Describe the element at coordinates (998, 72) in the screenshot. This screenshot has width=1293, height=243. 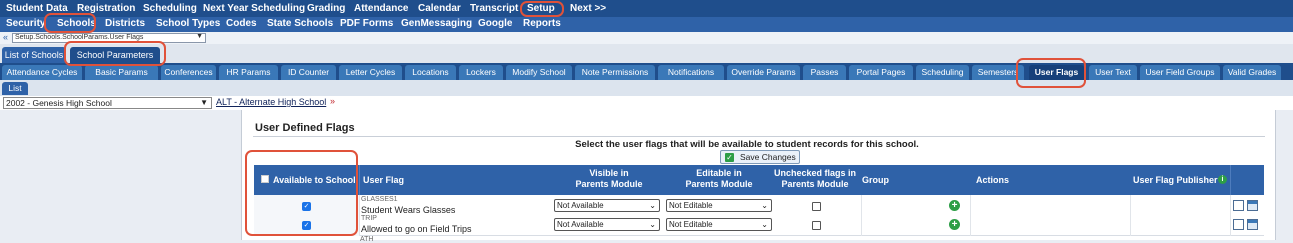
I see `tab-semesters: Semesters` at that location.